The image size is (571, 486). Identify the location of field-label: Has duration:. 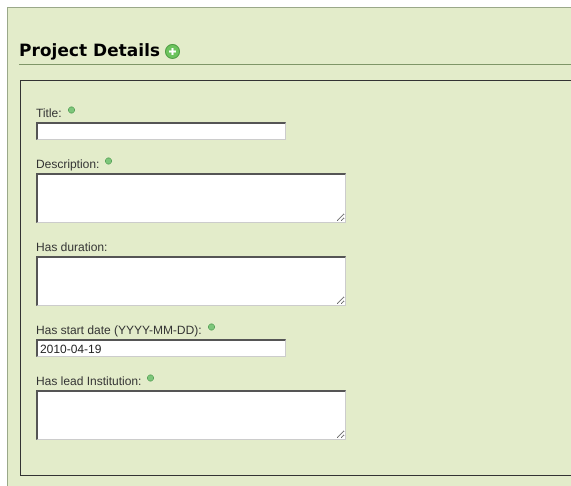
(72, 247).